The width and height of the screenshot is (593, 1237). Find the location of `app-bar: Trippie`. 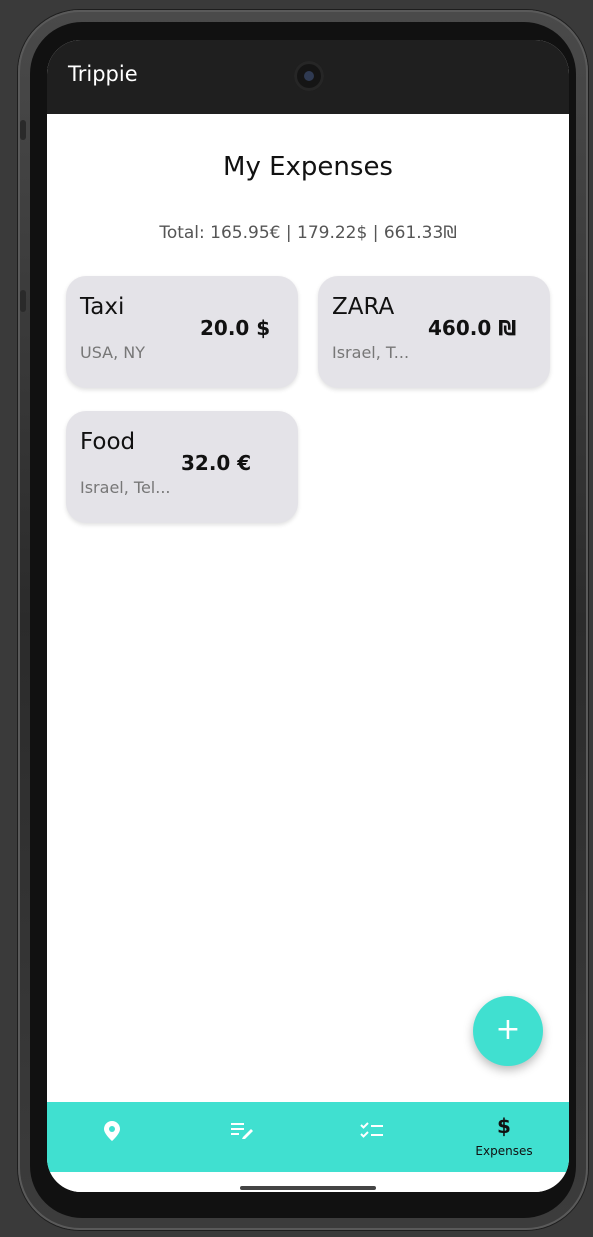

app-bar: Trippie is located at coordinates (308, 77).